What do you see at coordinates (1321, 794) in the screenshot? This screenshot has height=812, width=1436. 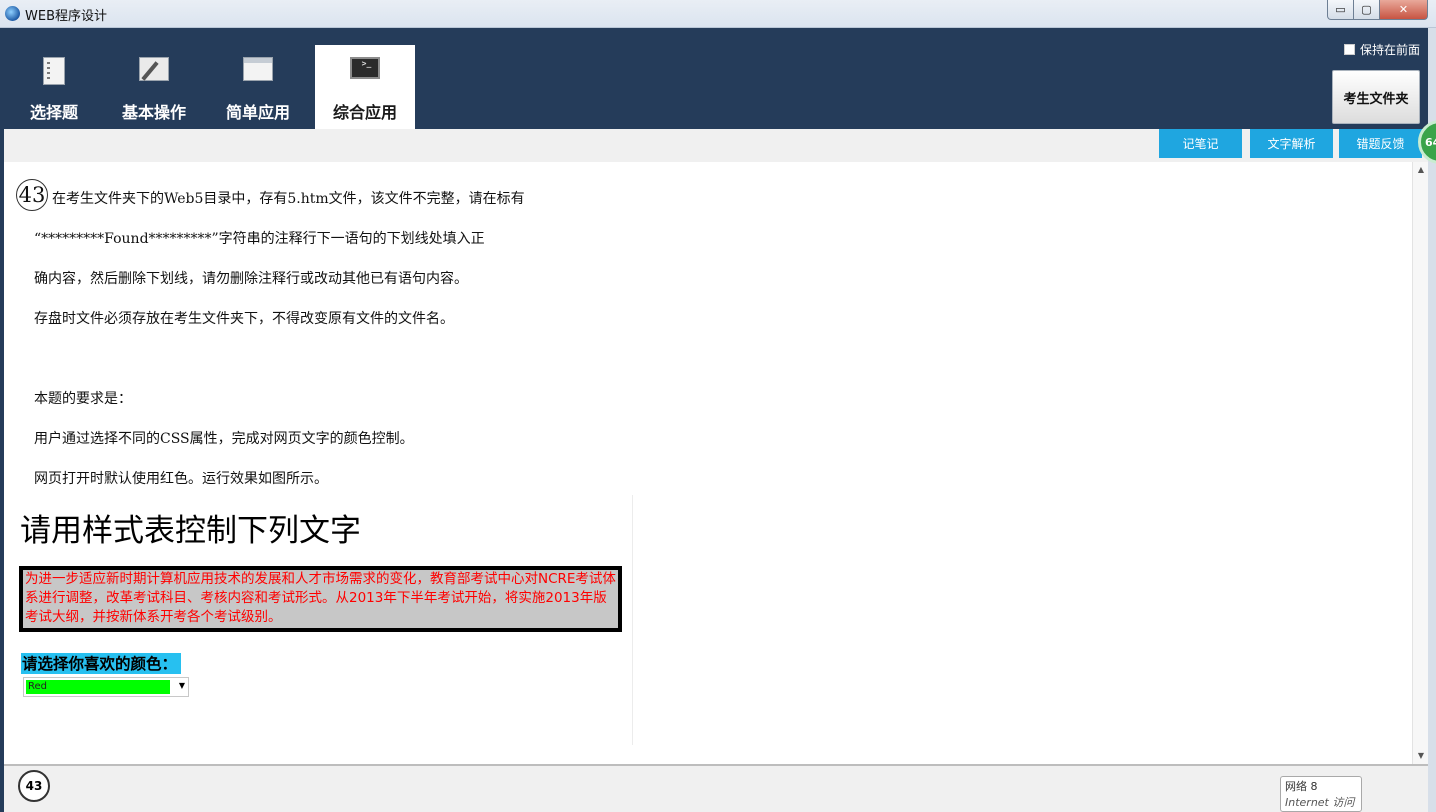 I see `network-tooltip: 网络 8 Internet 访问` at bounding box center [1321, 794].